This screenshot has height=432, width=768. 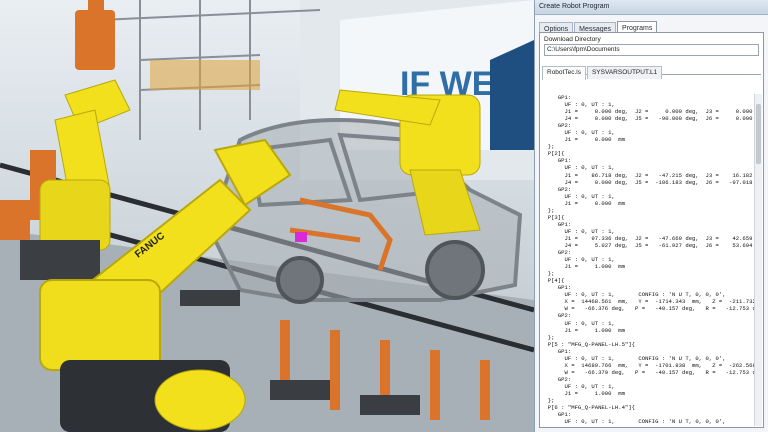 What do you see at coordinates (588, 408) in the screenshot?
I see `code-line: P[6 : "MFG_Q-PANEL-LH.4"]{` at bounding box center [588, 408].